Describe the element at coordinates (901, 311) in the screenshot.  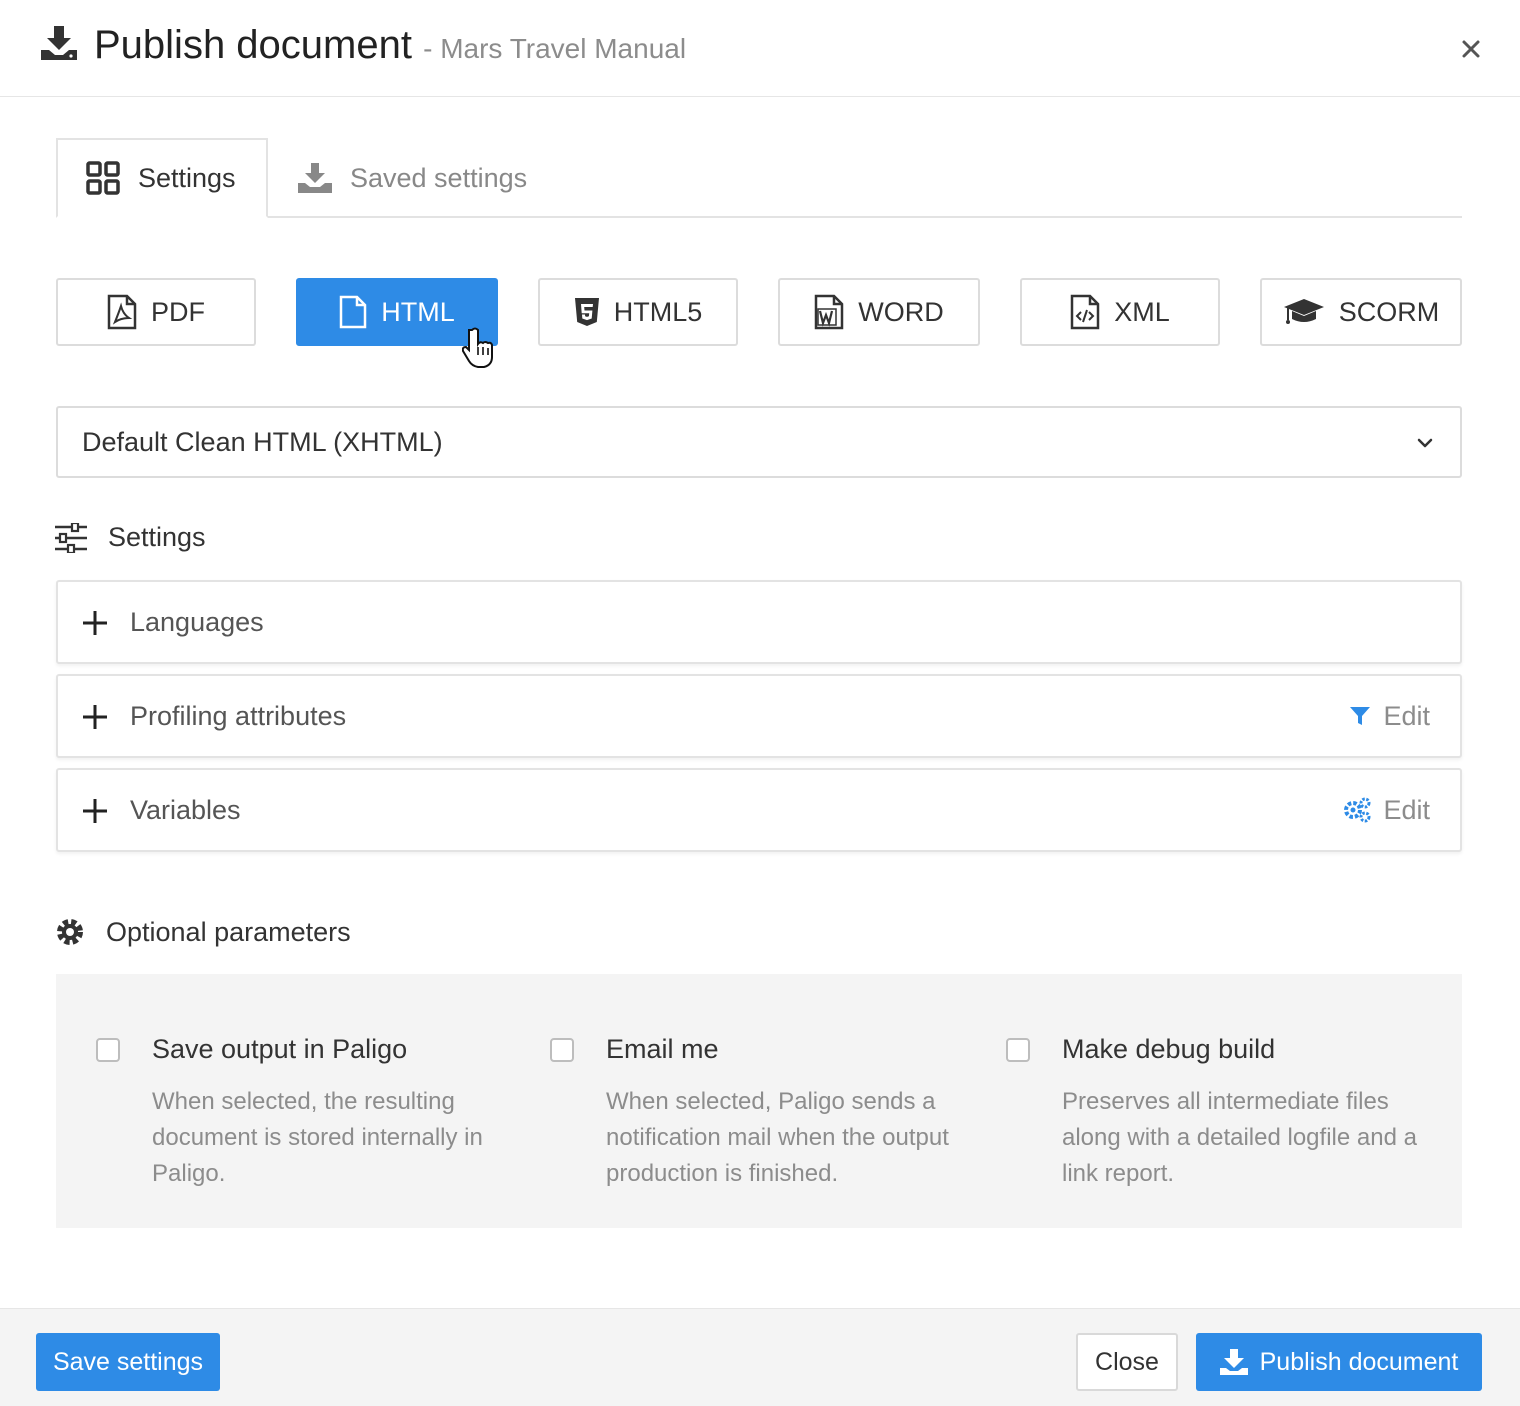
I see `format-word-label: WORD` at that location.